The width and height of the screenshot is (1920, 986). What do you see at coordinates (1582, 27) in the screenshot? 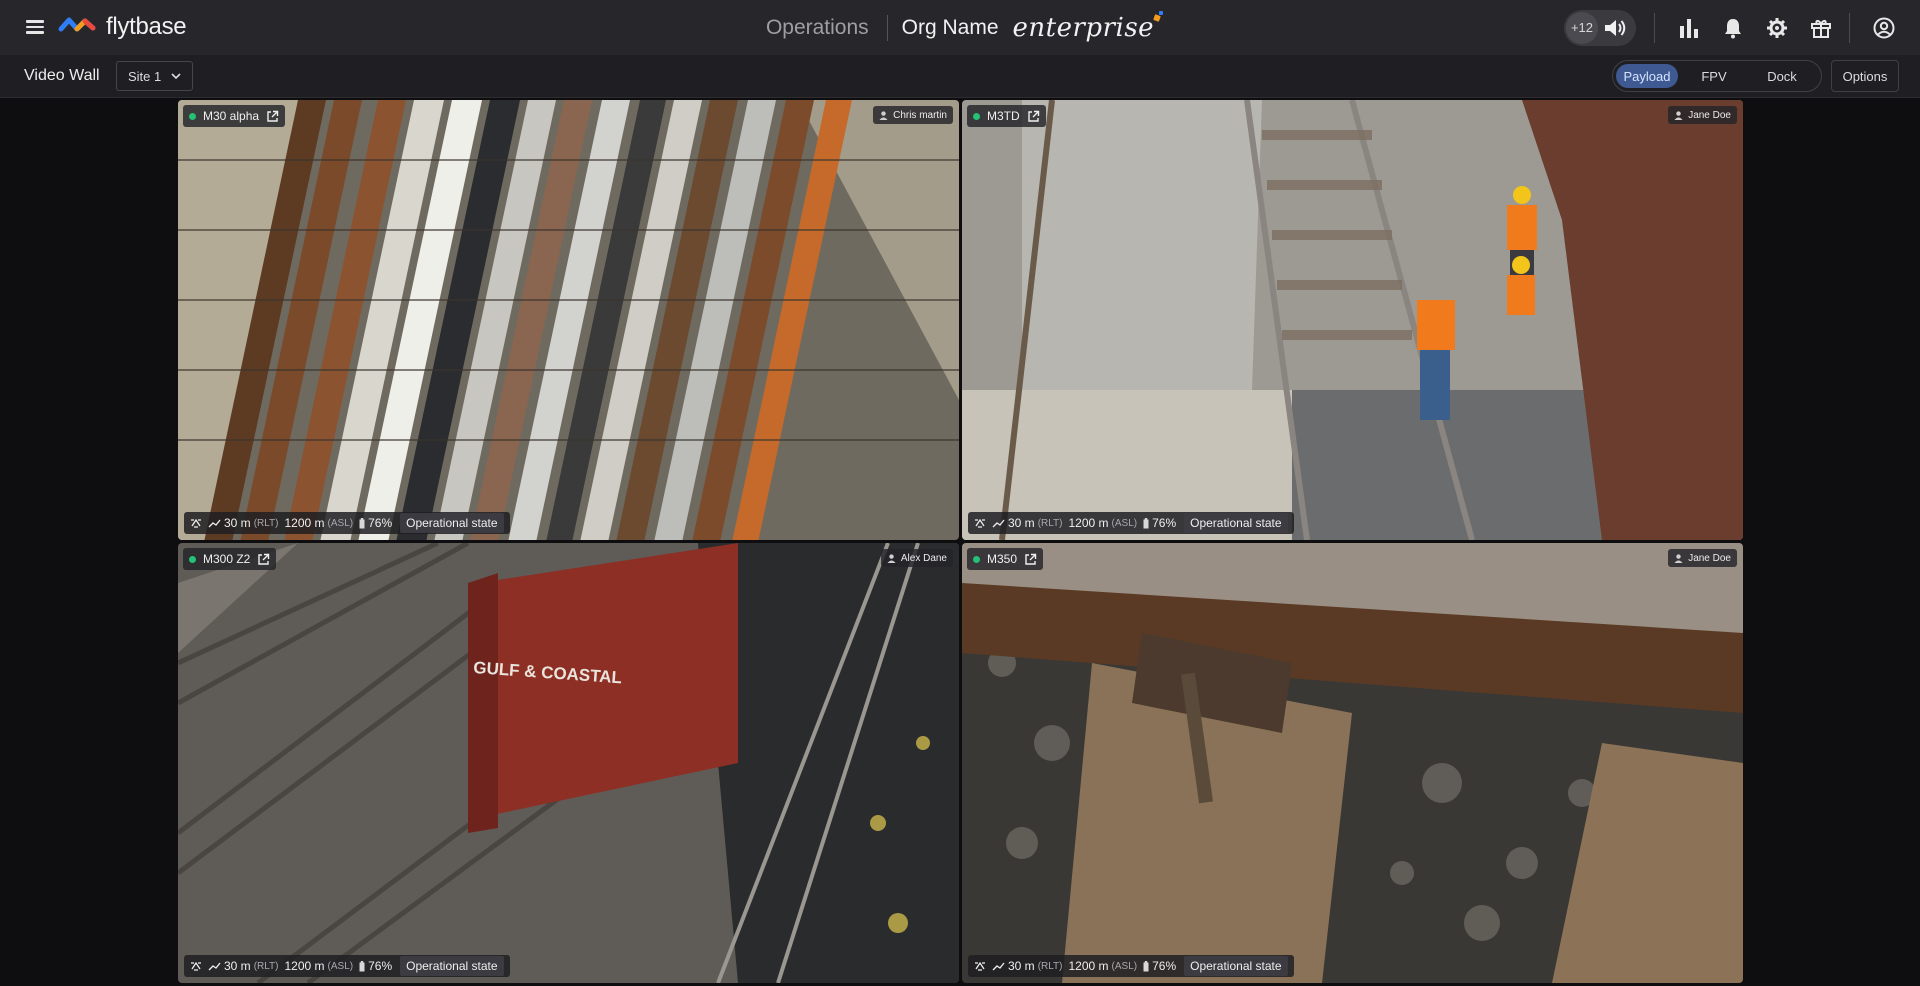
I see `audio-count-badge: +12` at bounding box center [1582, 27].